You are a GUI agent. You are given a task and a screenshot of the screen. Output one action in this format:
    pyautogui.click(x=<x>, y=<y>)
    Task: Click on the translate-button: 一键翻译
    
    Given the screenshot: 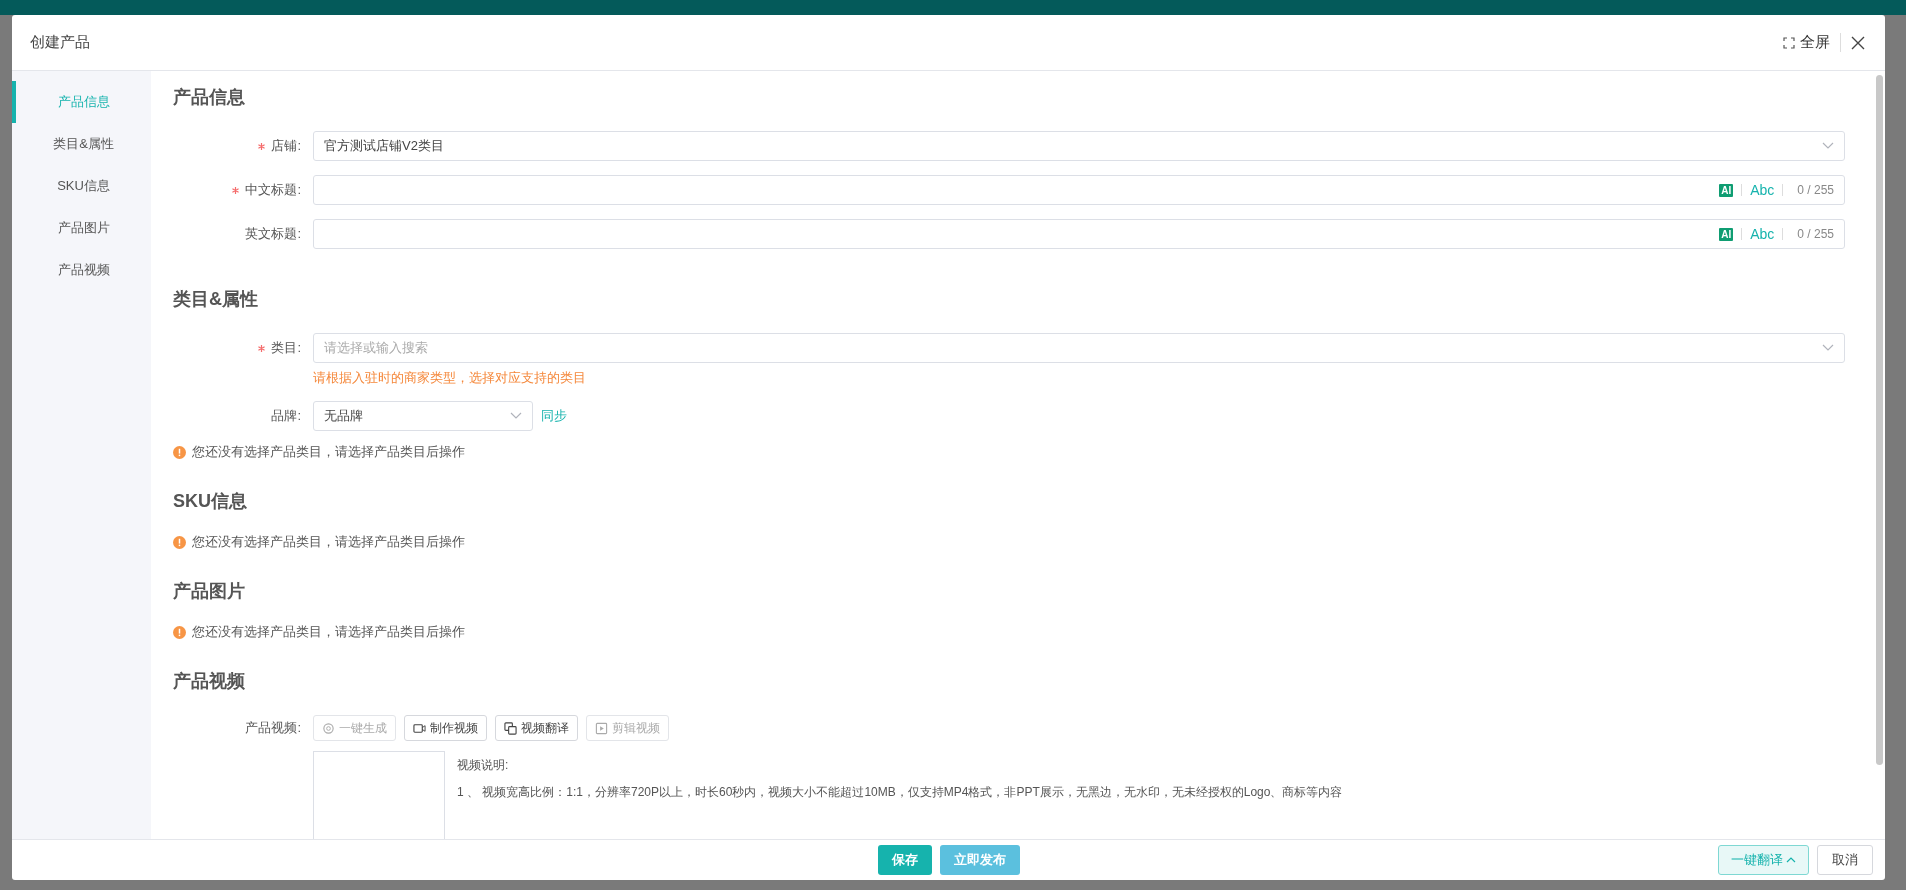 What is the action you would take?
    pyautogui.click(x=1763, y=860)
    